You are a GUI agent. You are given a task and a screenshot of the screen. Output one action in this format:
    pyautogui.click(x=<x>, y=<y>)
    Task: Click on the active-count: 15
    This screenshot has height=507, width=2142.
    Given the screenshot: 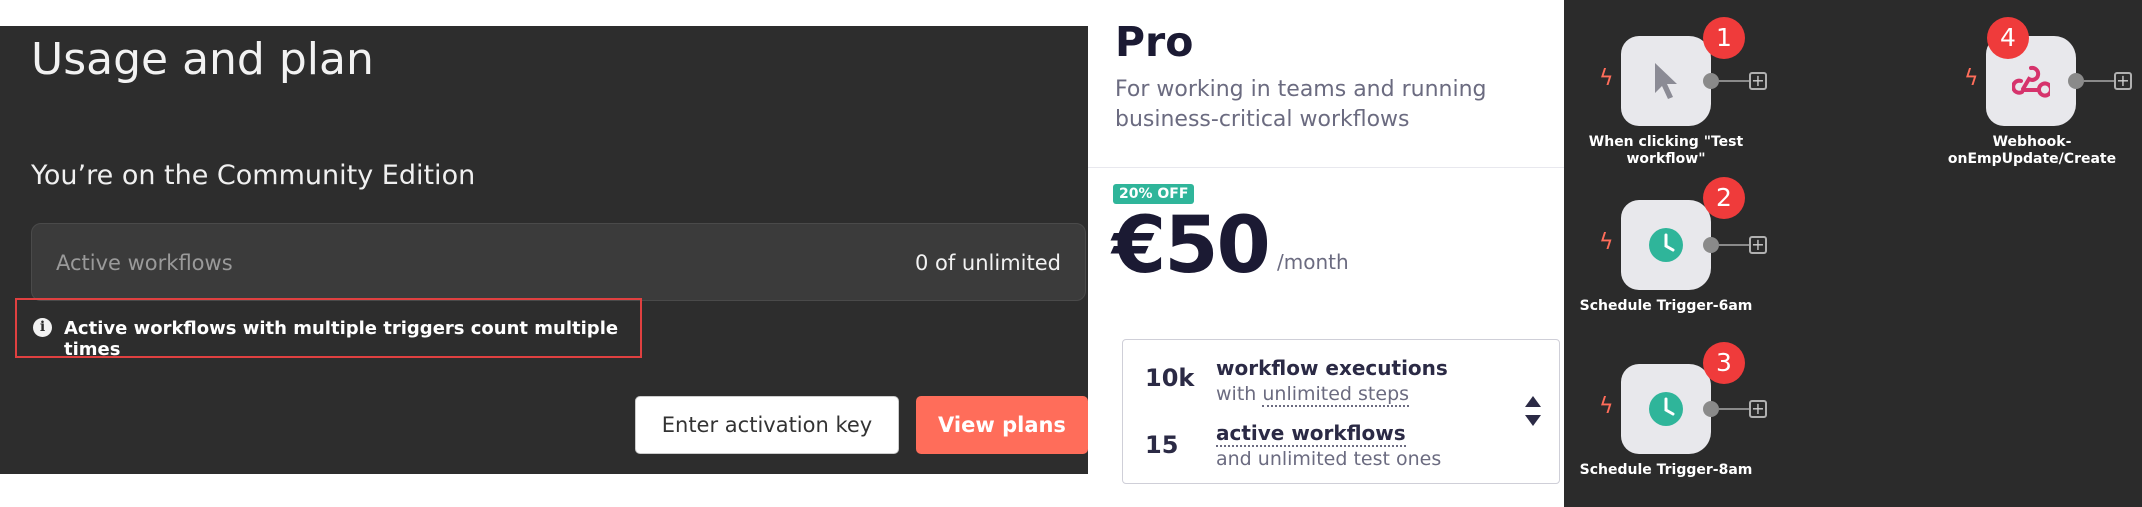 What is the action you would take?
    pyautogui.click(x=1162, y=445)
    